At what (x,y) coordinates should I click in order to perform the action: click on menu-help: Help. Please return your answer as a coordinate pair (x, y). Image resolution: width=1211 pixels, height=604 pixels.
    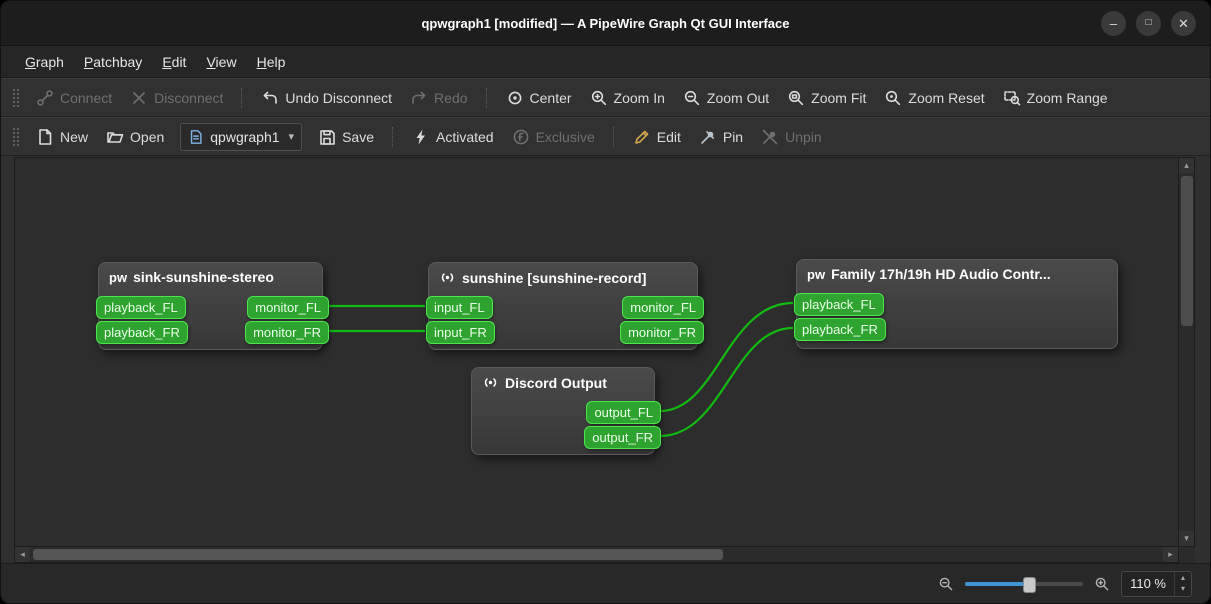
    Looking at the image, I should click on (271, 61).